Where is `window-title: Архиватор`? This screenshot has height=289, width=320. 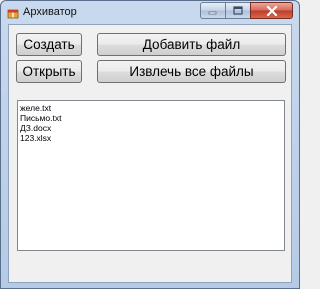
window-title: Архиватор is located at coordinates (50, 12).